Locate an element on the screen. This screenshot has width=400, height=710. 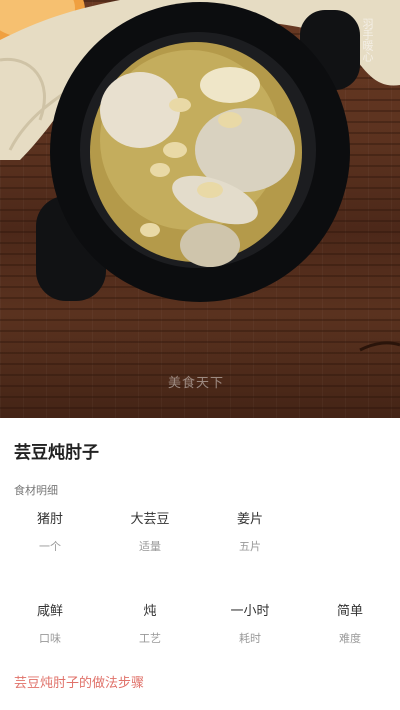
ingredient-amount: 五片 is located at coordinates (250, 546).